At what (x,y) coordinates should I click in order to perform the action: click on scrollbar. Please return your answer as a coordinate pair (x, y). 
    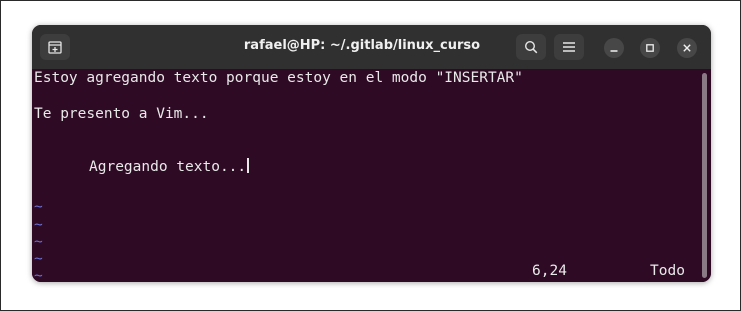
    Looking at the image, I should click on (704, 175).